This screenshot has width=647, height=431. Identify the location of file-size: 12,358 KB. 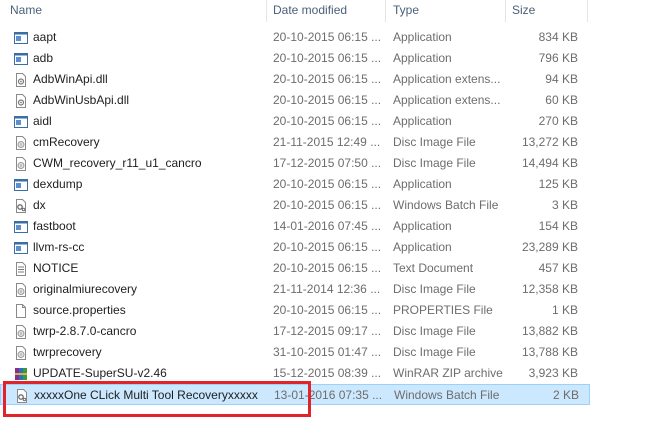
(549, 289).